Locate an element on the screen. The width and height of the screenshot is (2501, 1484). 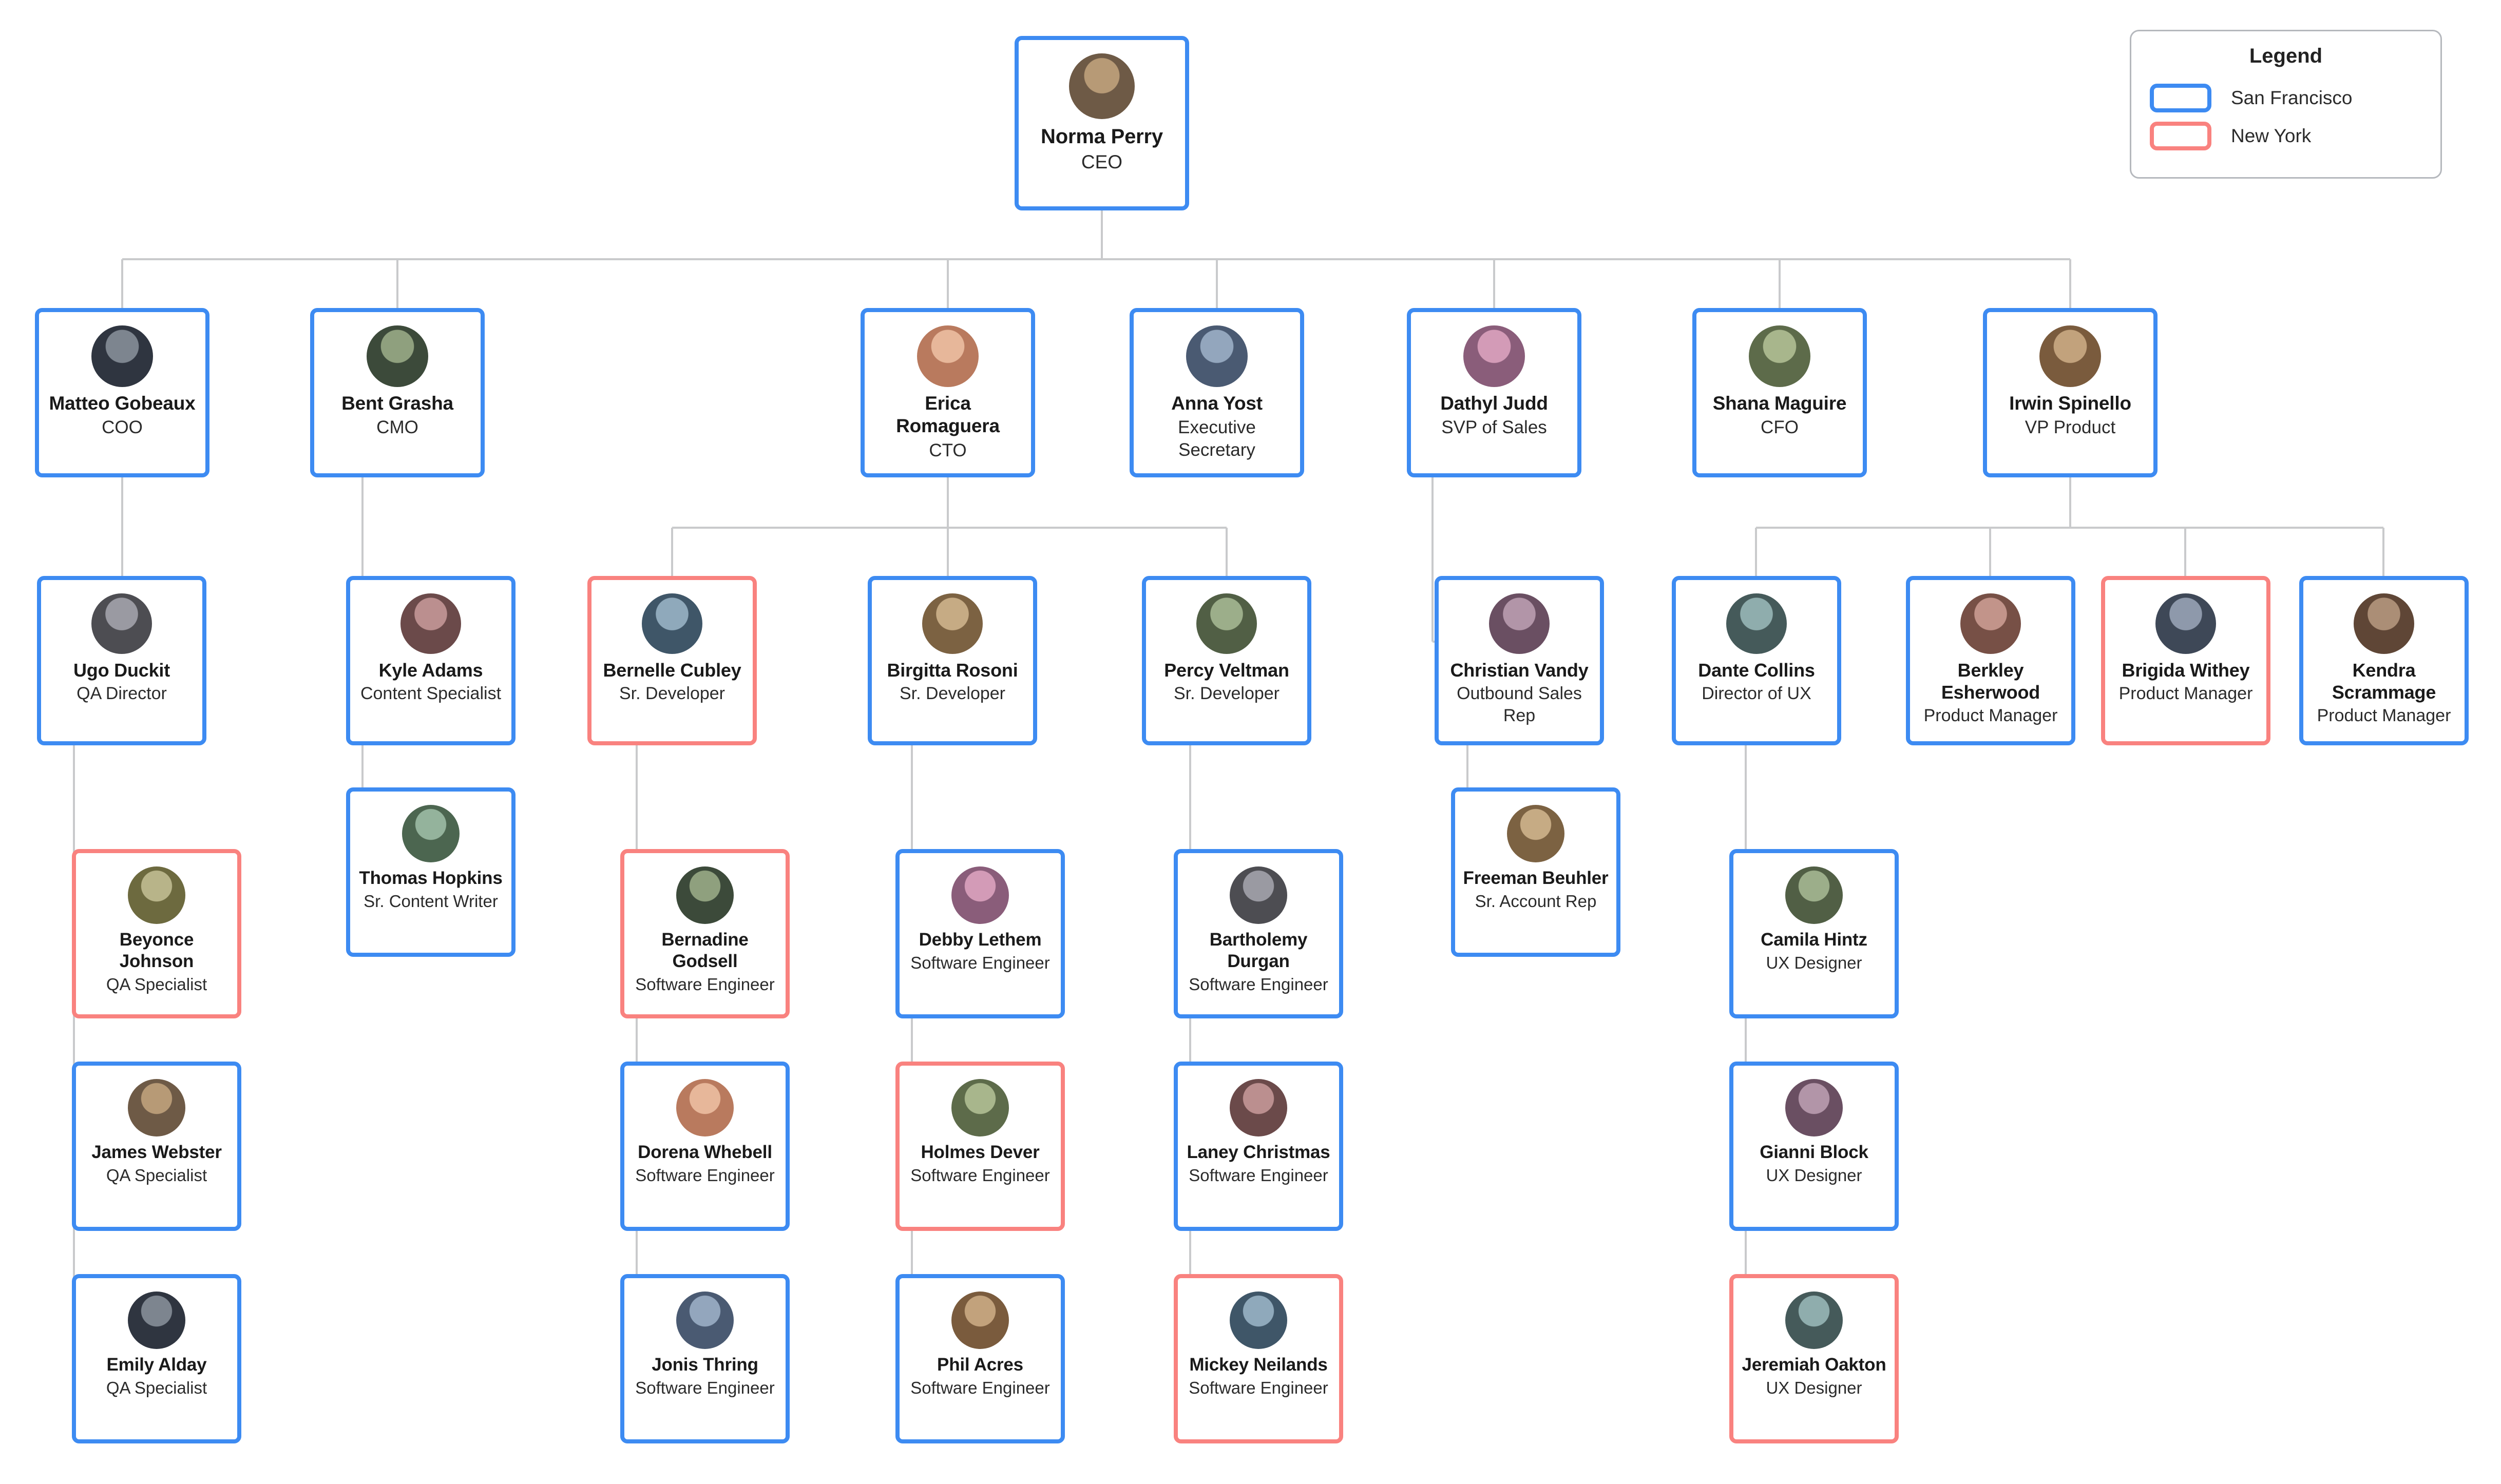
person-title: CMO is located at coordinates (397, 427).